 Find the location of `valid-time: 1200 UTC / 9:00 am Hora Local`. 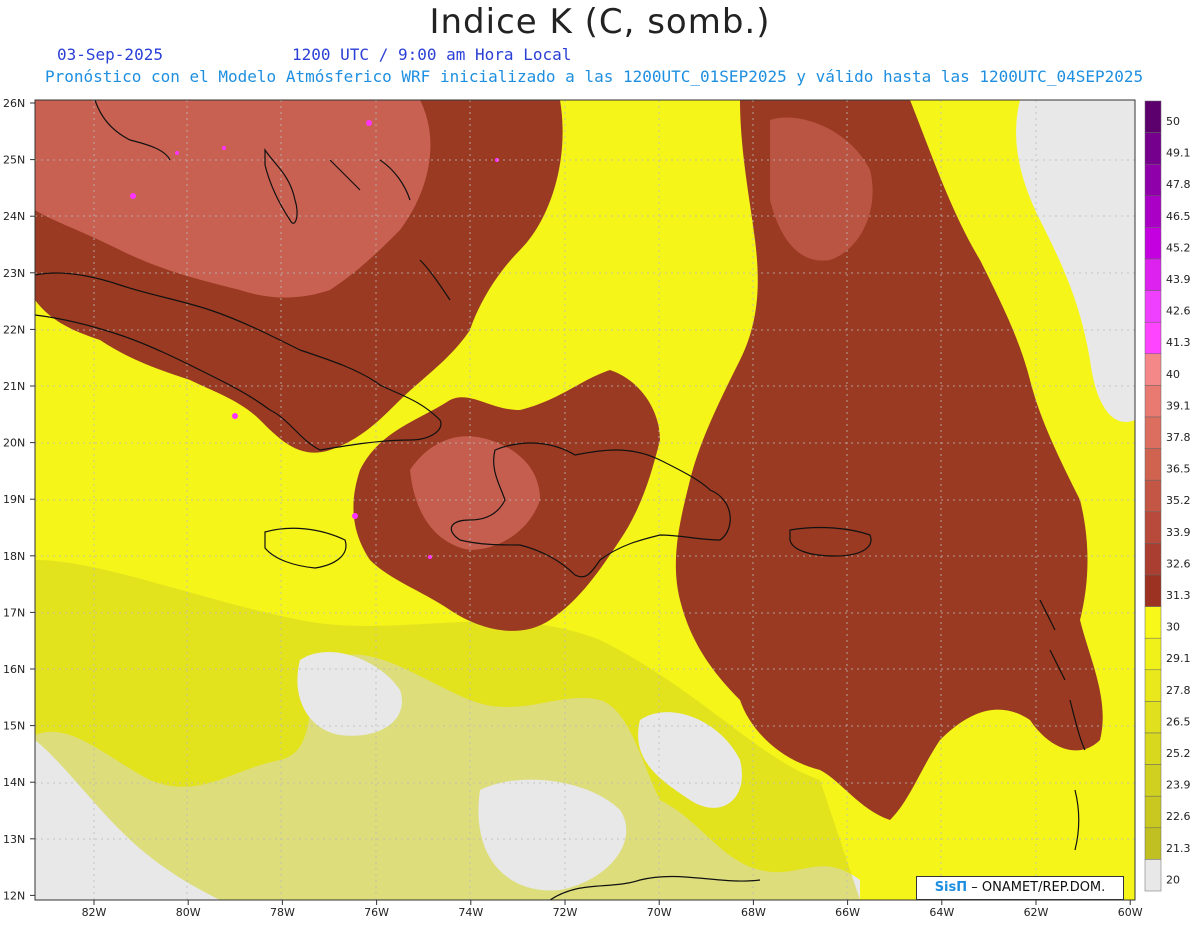

valid-time: 1200 UTC / 9:00 am Hora Local is located at coordinates (432, 54).